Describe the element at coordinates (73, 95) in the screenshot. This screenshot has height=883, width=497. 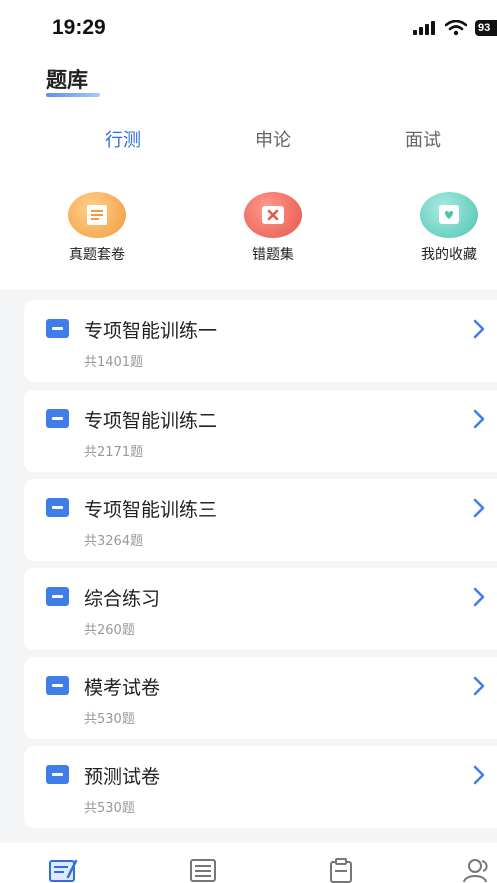
I see `title-underline` at that location.